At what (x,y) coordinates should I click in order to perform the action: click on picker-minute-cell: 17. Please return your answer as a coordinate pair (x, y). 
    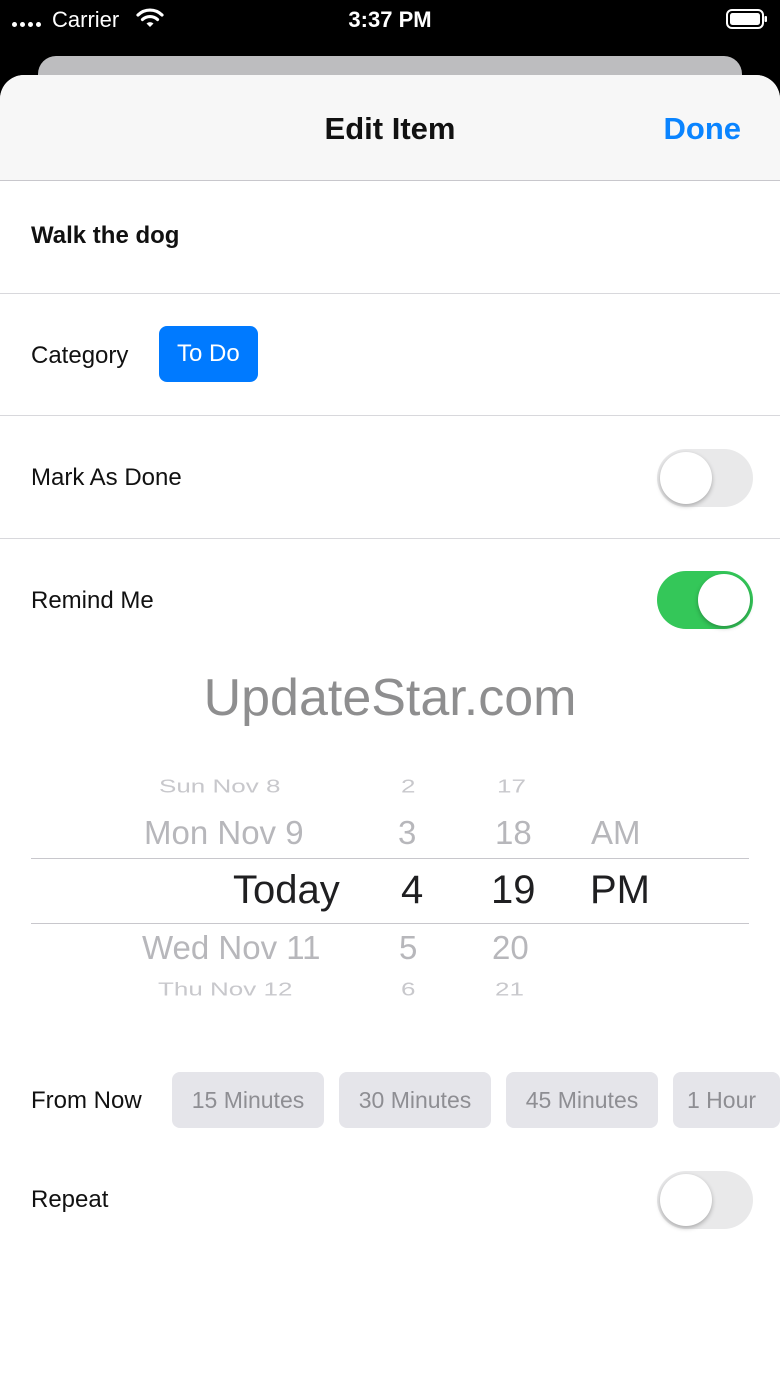
    Looking at the image, I should click on (511, 786).